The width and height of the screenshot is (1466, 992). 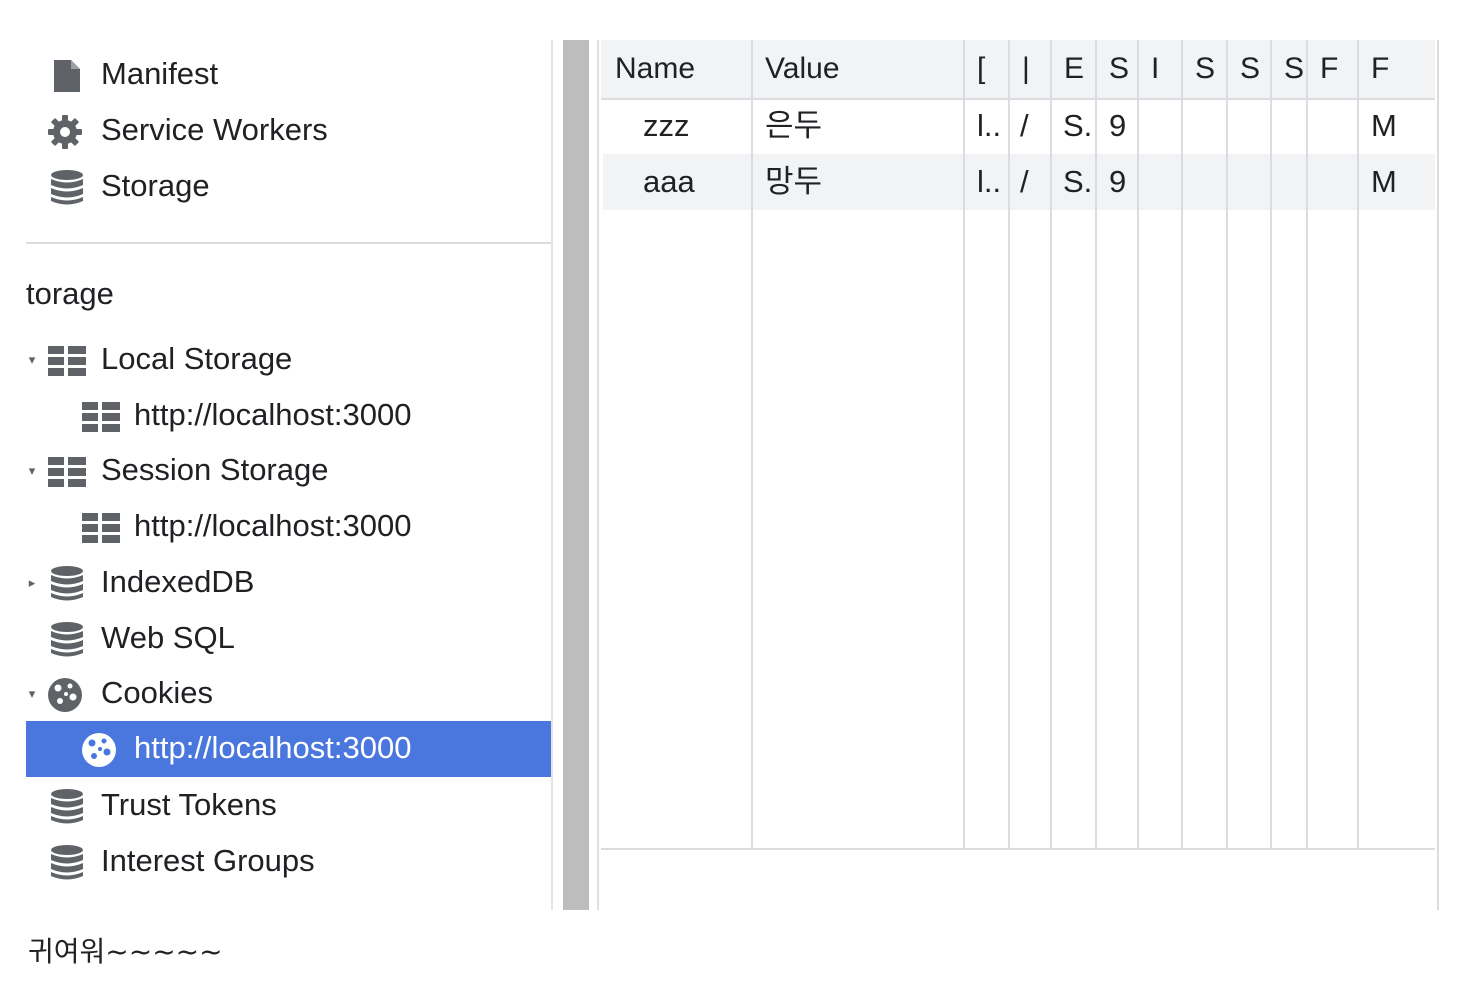 What do you see at coordinates (65, 132) in the screenshot?
I see `gear-icon` at bounding box center [65, 132].